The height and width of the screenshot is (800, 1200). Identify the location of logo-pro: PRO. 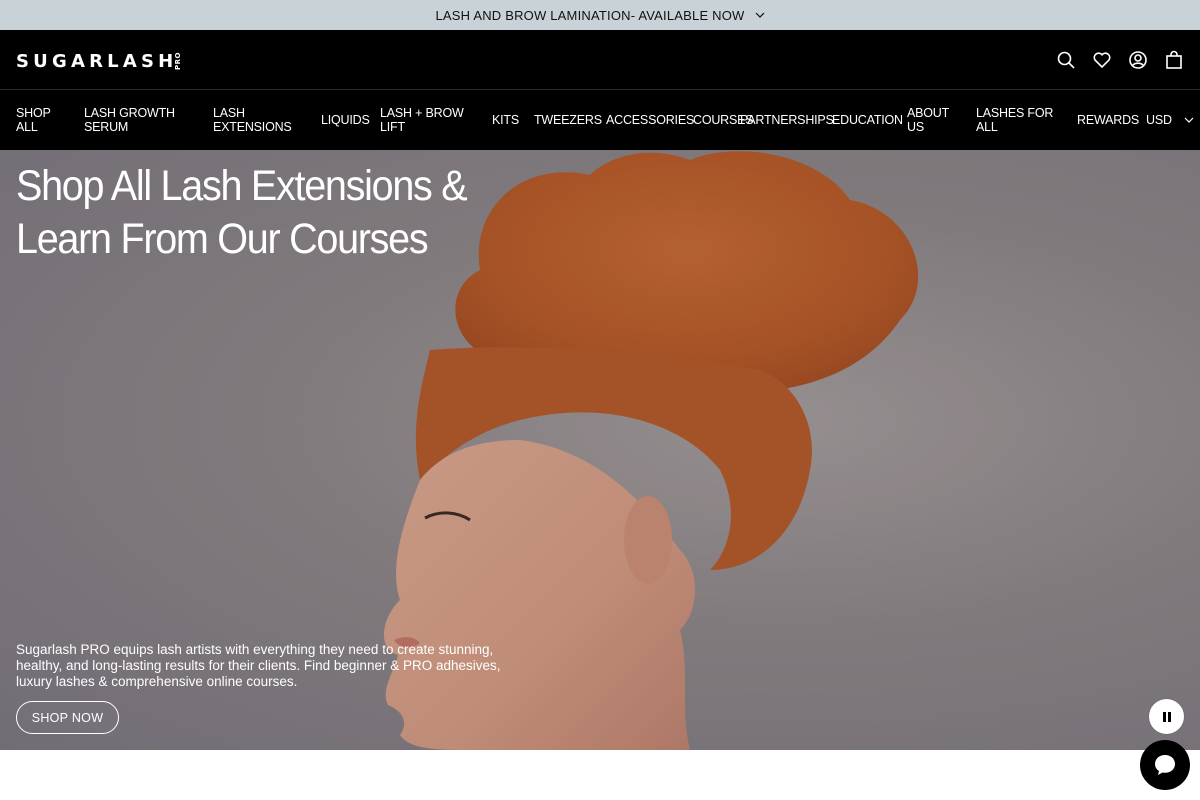
(178, 61).